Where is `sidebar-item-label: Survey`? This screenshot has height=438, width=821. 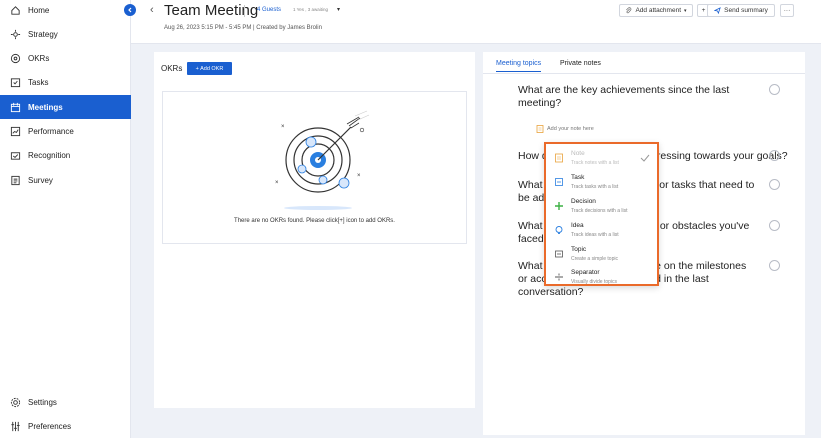 sidebar-item-label: Survey is located at coordinates (40, 180).